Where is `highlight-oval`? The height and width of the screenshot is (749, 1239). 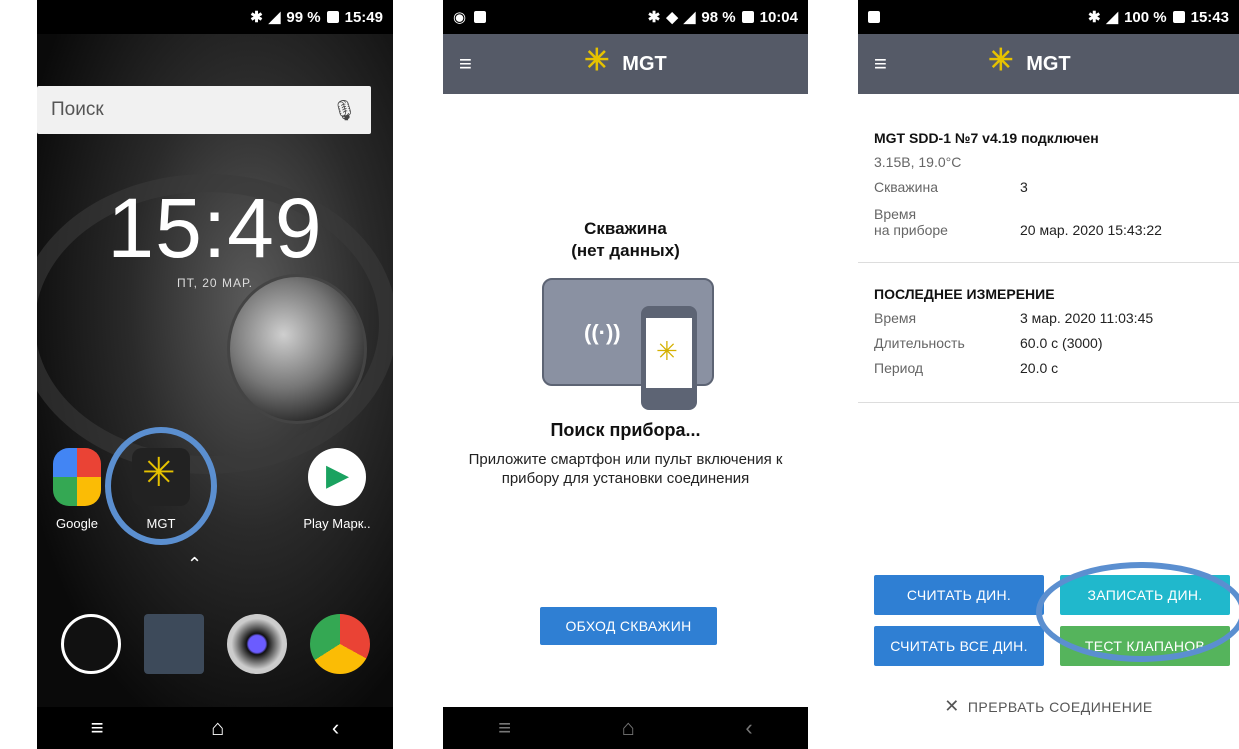
highlight-oval is located at coordinates (1137, 612).